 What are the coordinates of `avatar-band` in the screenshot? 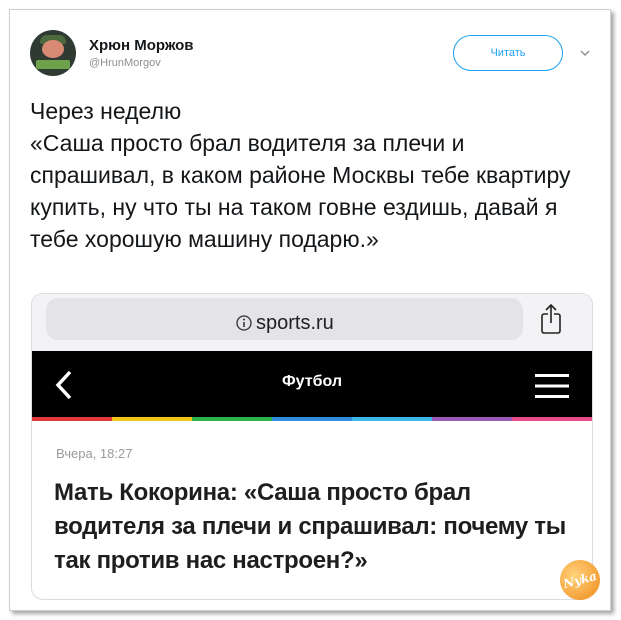 It's located at (53, 64).